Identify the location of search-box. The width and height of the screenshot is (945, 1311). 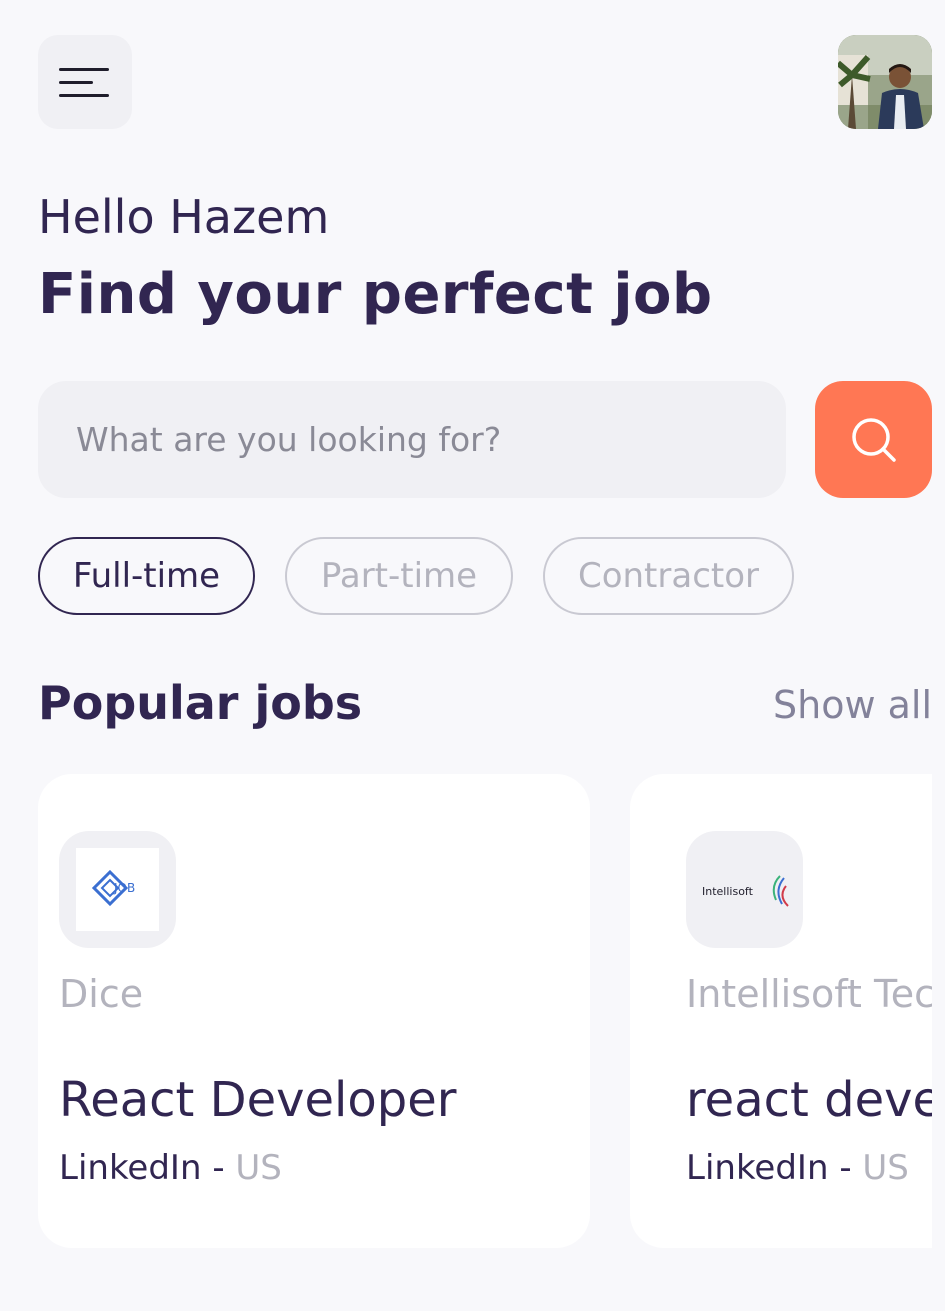
(412, 439).